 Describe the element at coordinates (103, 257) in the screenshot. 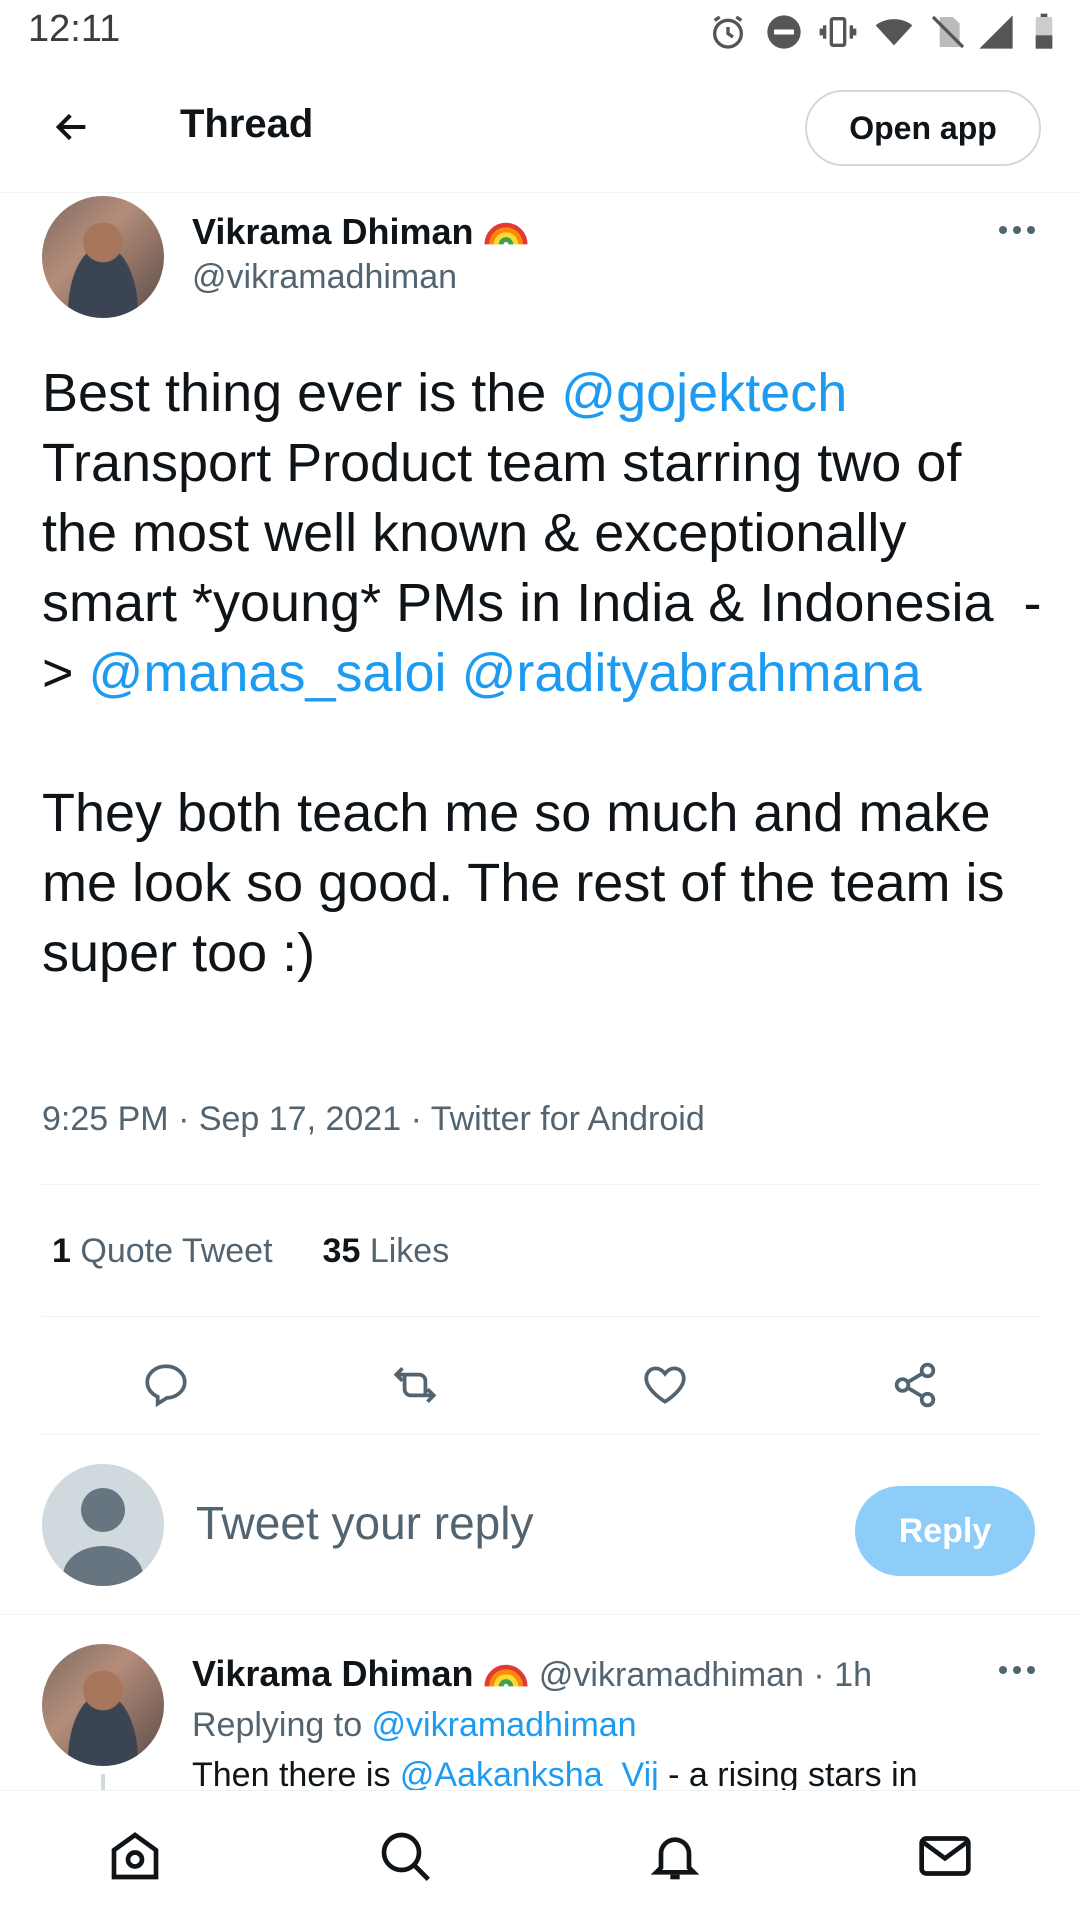

I see `author-avatar` at that location.